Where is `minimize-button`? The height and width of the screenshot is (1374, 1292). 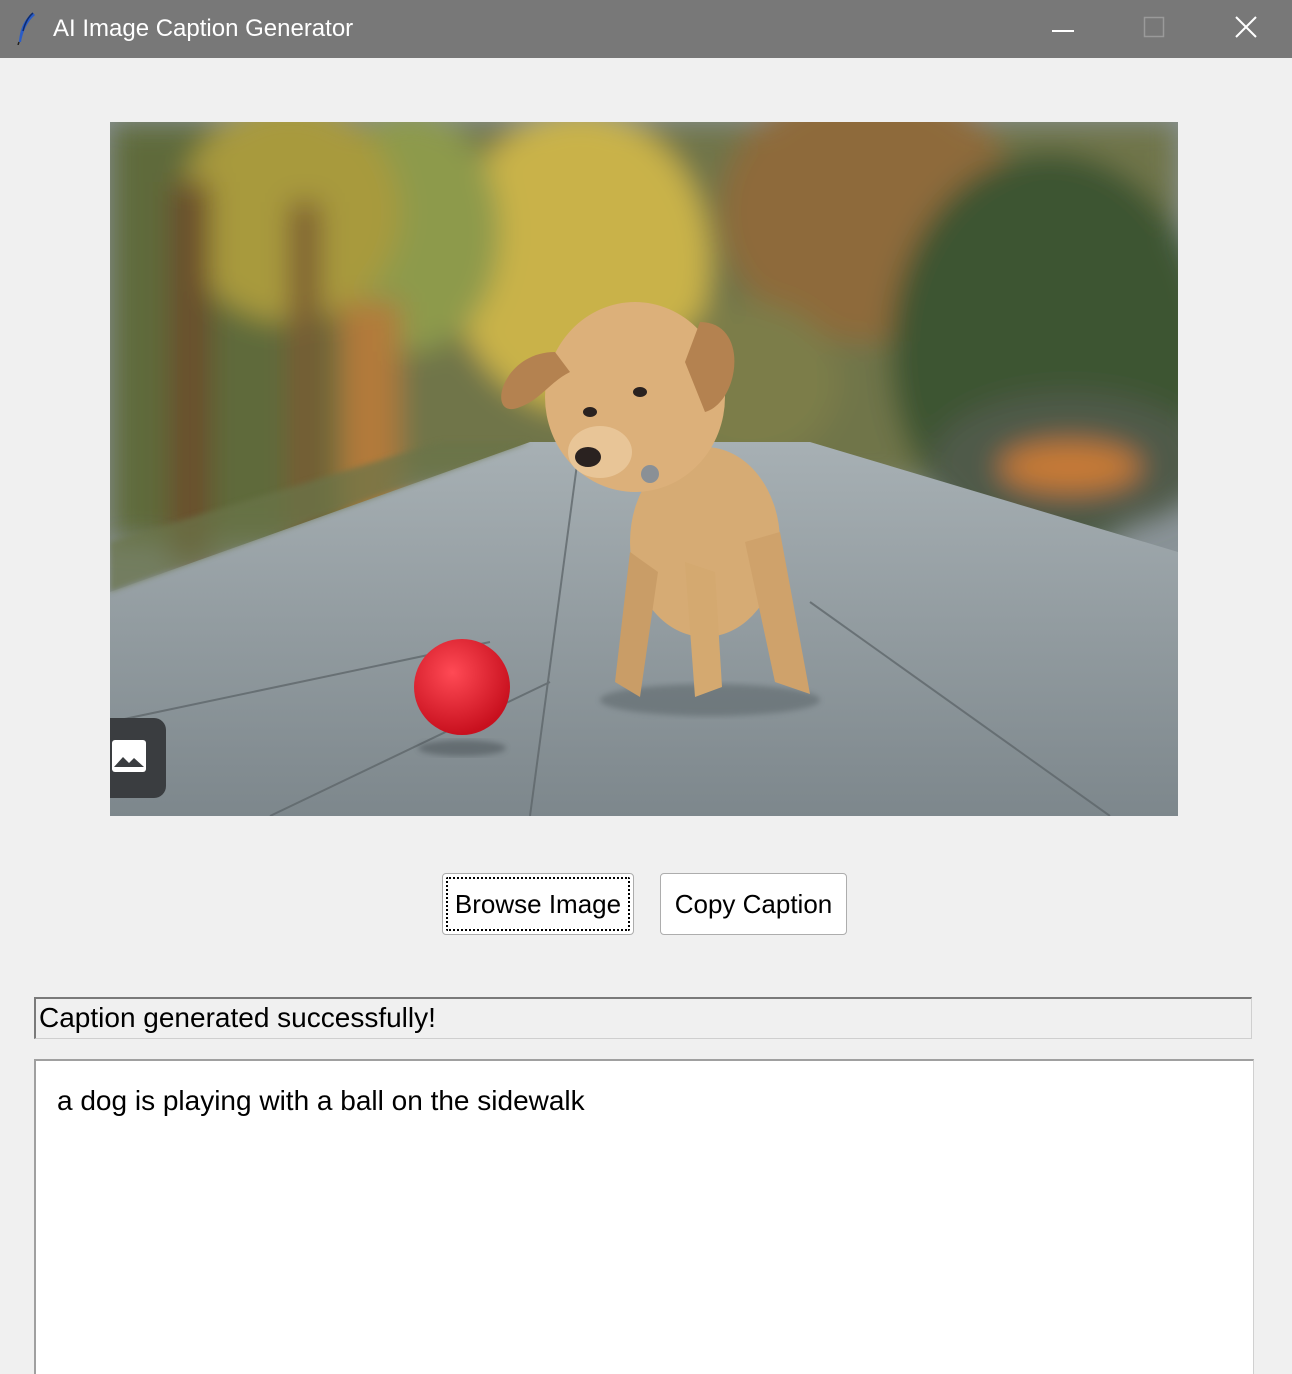
minimize-button is located at coordinates (1063, 29).